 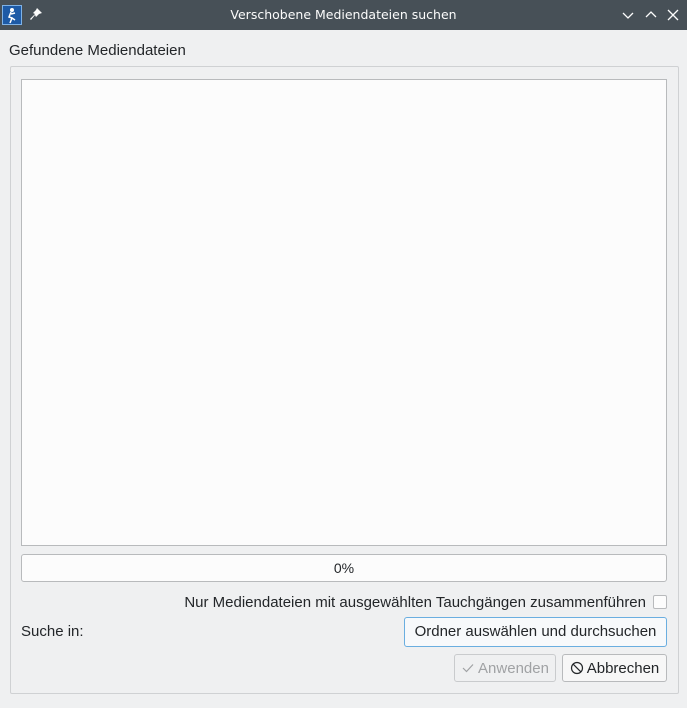 I want to click on close-icon, so click(x=673, y=15).